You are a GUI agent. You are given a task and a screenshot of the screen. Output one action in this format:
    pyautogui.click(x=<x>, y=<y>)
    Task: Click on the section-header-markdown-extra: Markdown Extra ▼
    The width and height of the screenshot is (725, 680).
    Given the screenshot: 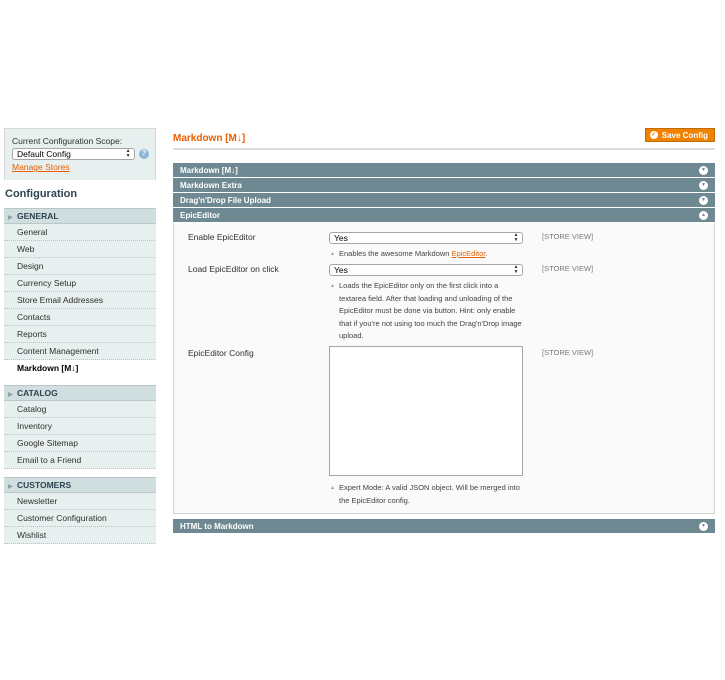 What is the action you would take?
    pyautogui.click(x=444, y=185)
    